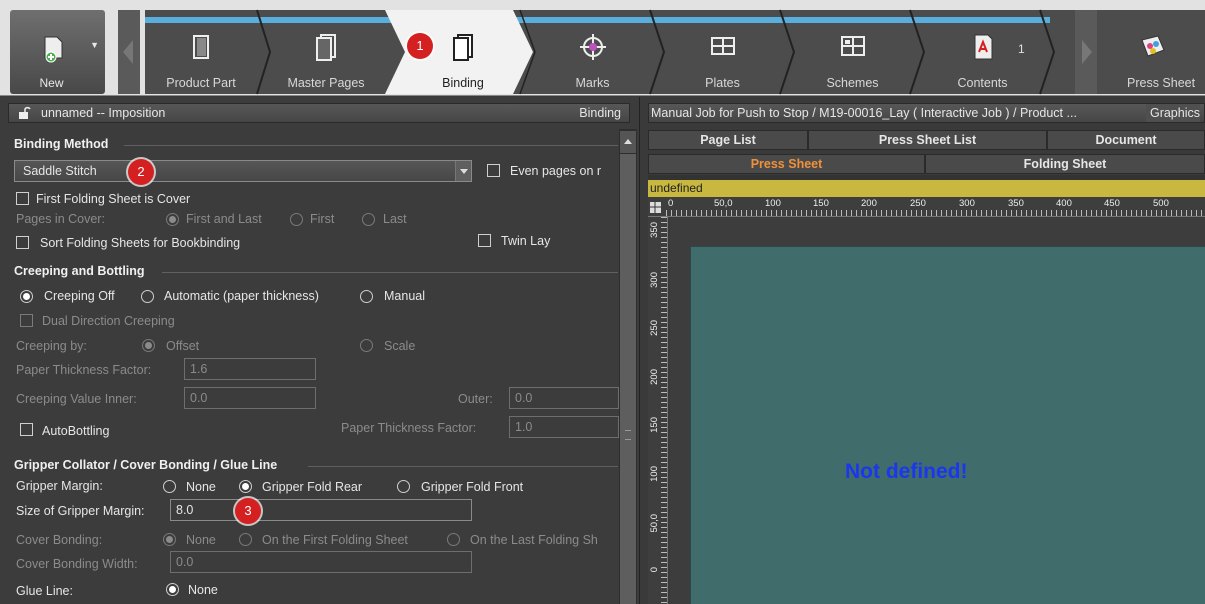 This screenshot has height=604, width=1205. What do you see at coordinates (24, 113) in the screenshot?
I see `unlock-icon` at bounding box center [24, 113].